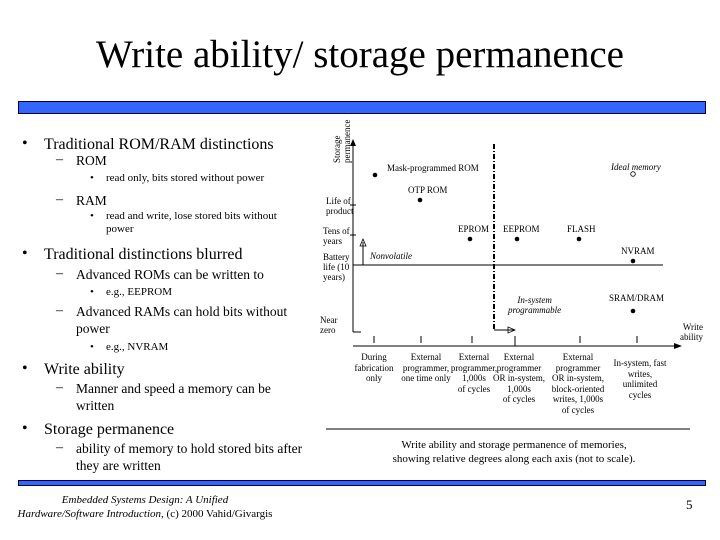 This screenshot has height=540, width=720. Describe the element at coordinates (391, 256) in the screenshot. I see `annotation-nonvolatile: Nonvolatile` at that location.